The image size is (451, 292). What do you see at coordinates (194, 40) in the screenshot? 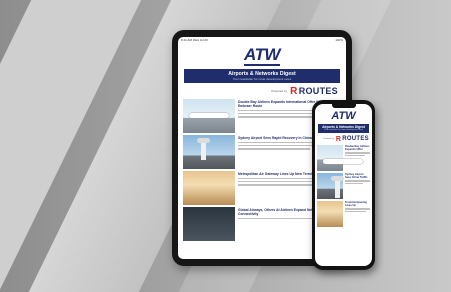
I see `status-time: 9:41 AM Wed Jul 20` at bounding box center [194, 40].